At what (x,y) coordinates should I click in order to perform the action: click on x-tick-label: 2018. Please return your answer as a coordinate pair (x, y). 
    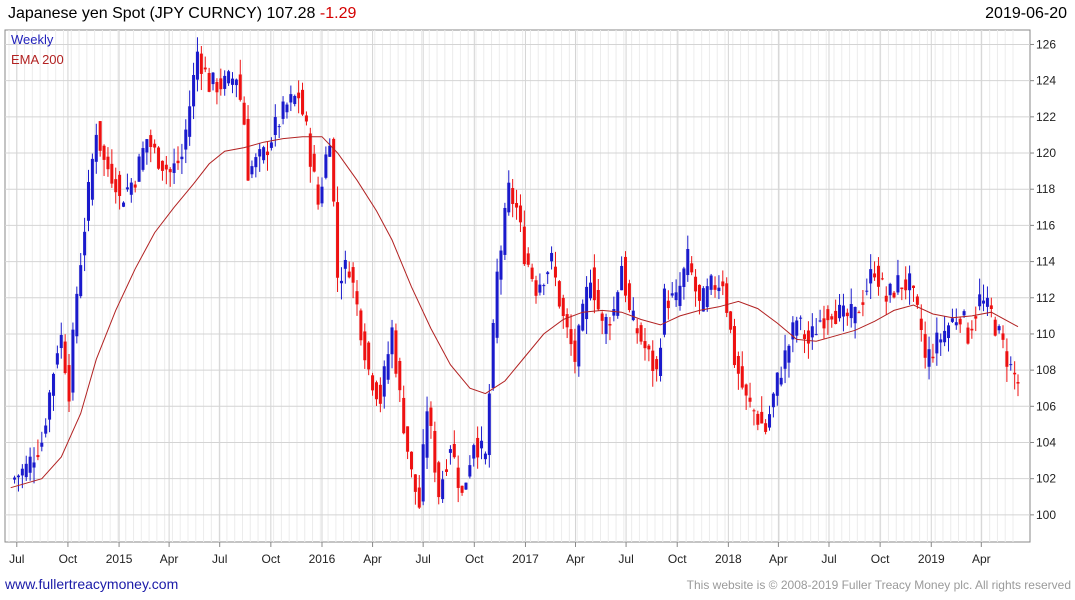
    Looking at the image, I should click on (728, 559).